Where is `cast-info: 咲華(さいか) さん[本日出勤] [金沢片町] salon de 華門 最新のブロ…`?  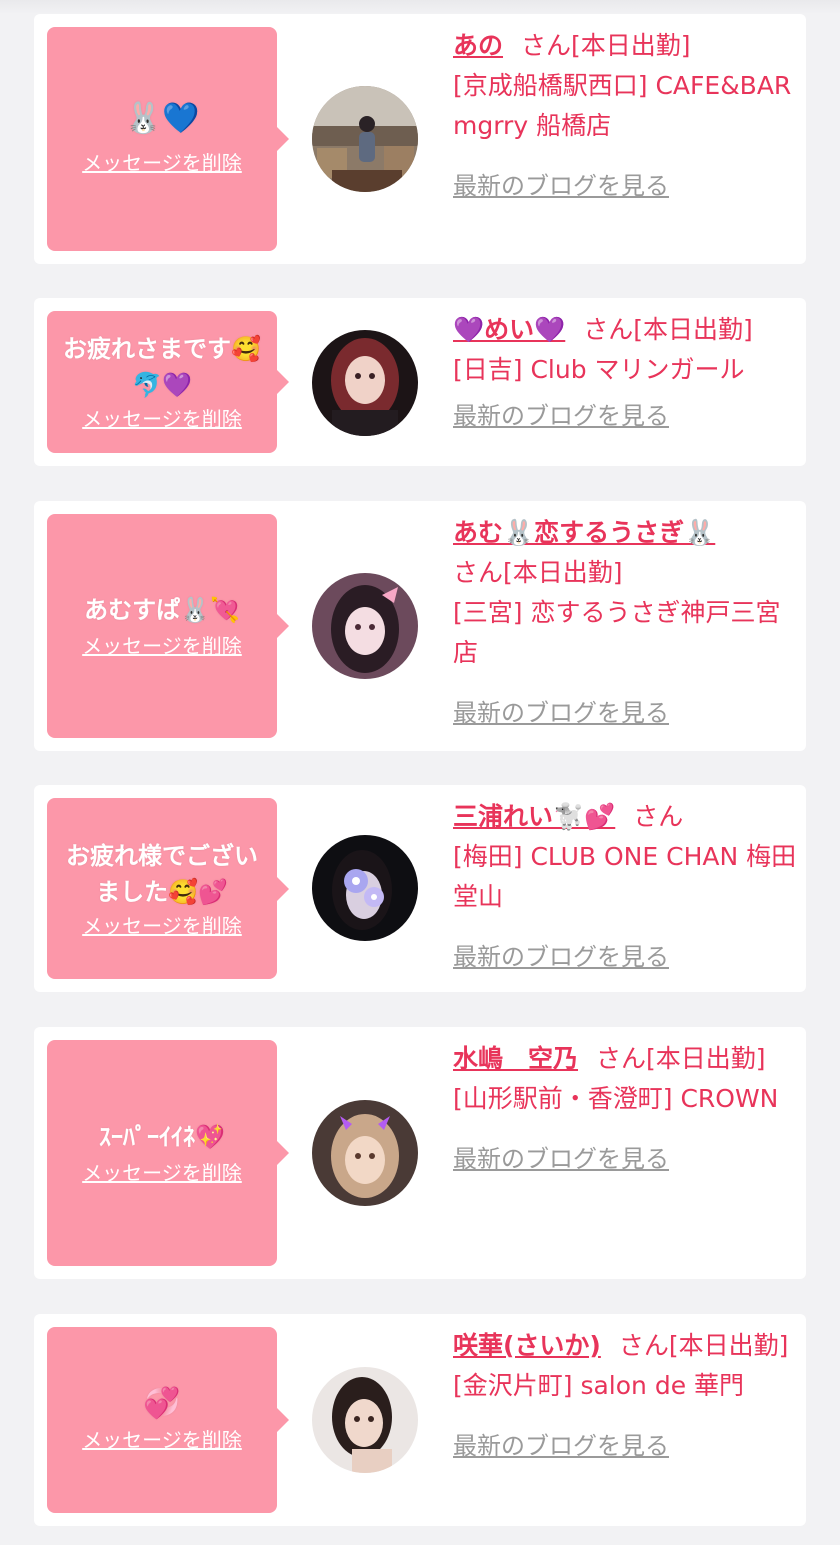 cast-info: 咲華(さいか) さん[本日出勤] [金沢片町] salon de 華門 最新のブロ… is located at coordinates (625, 1396).